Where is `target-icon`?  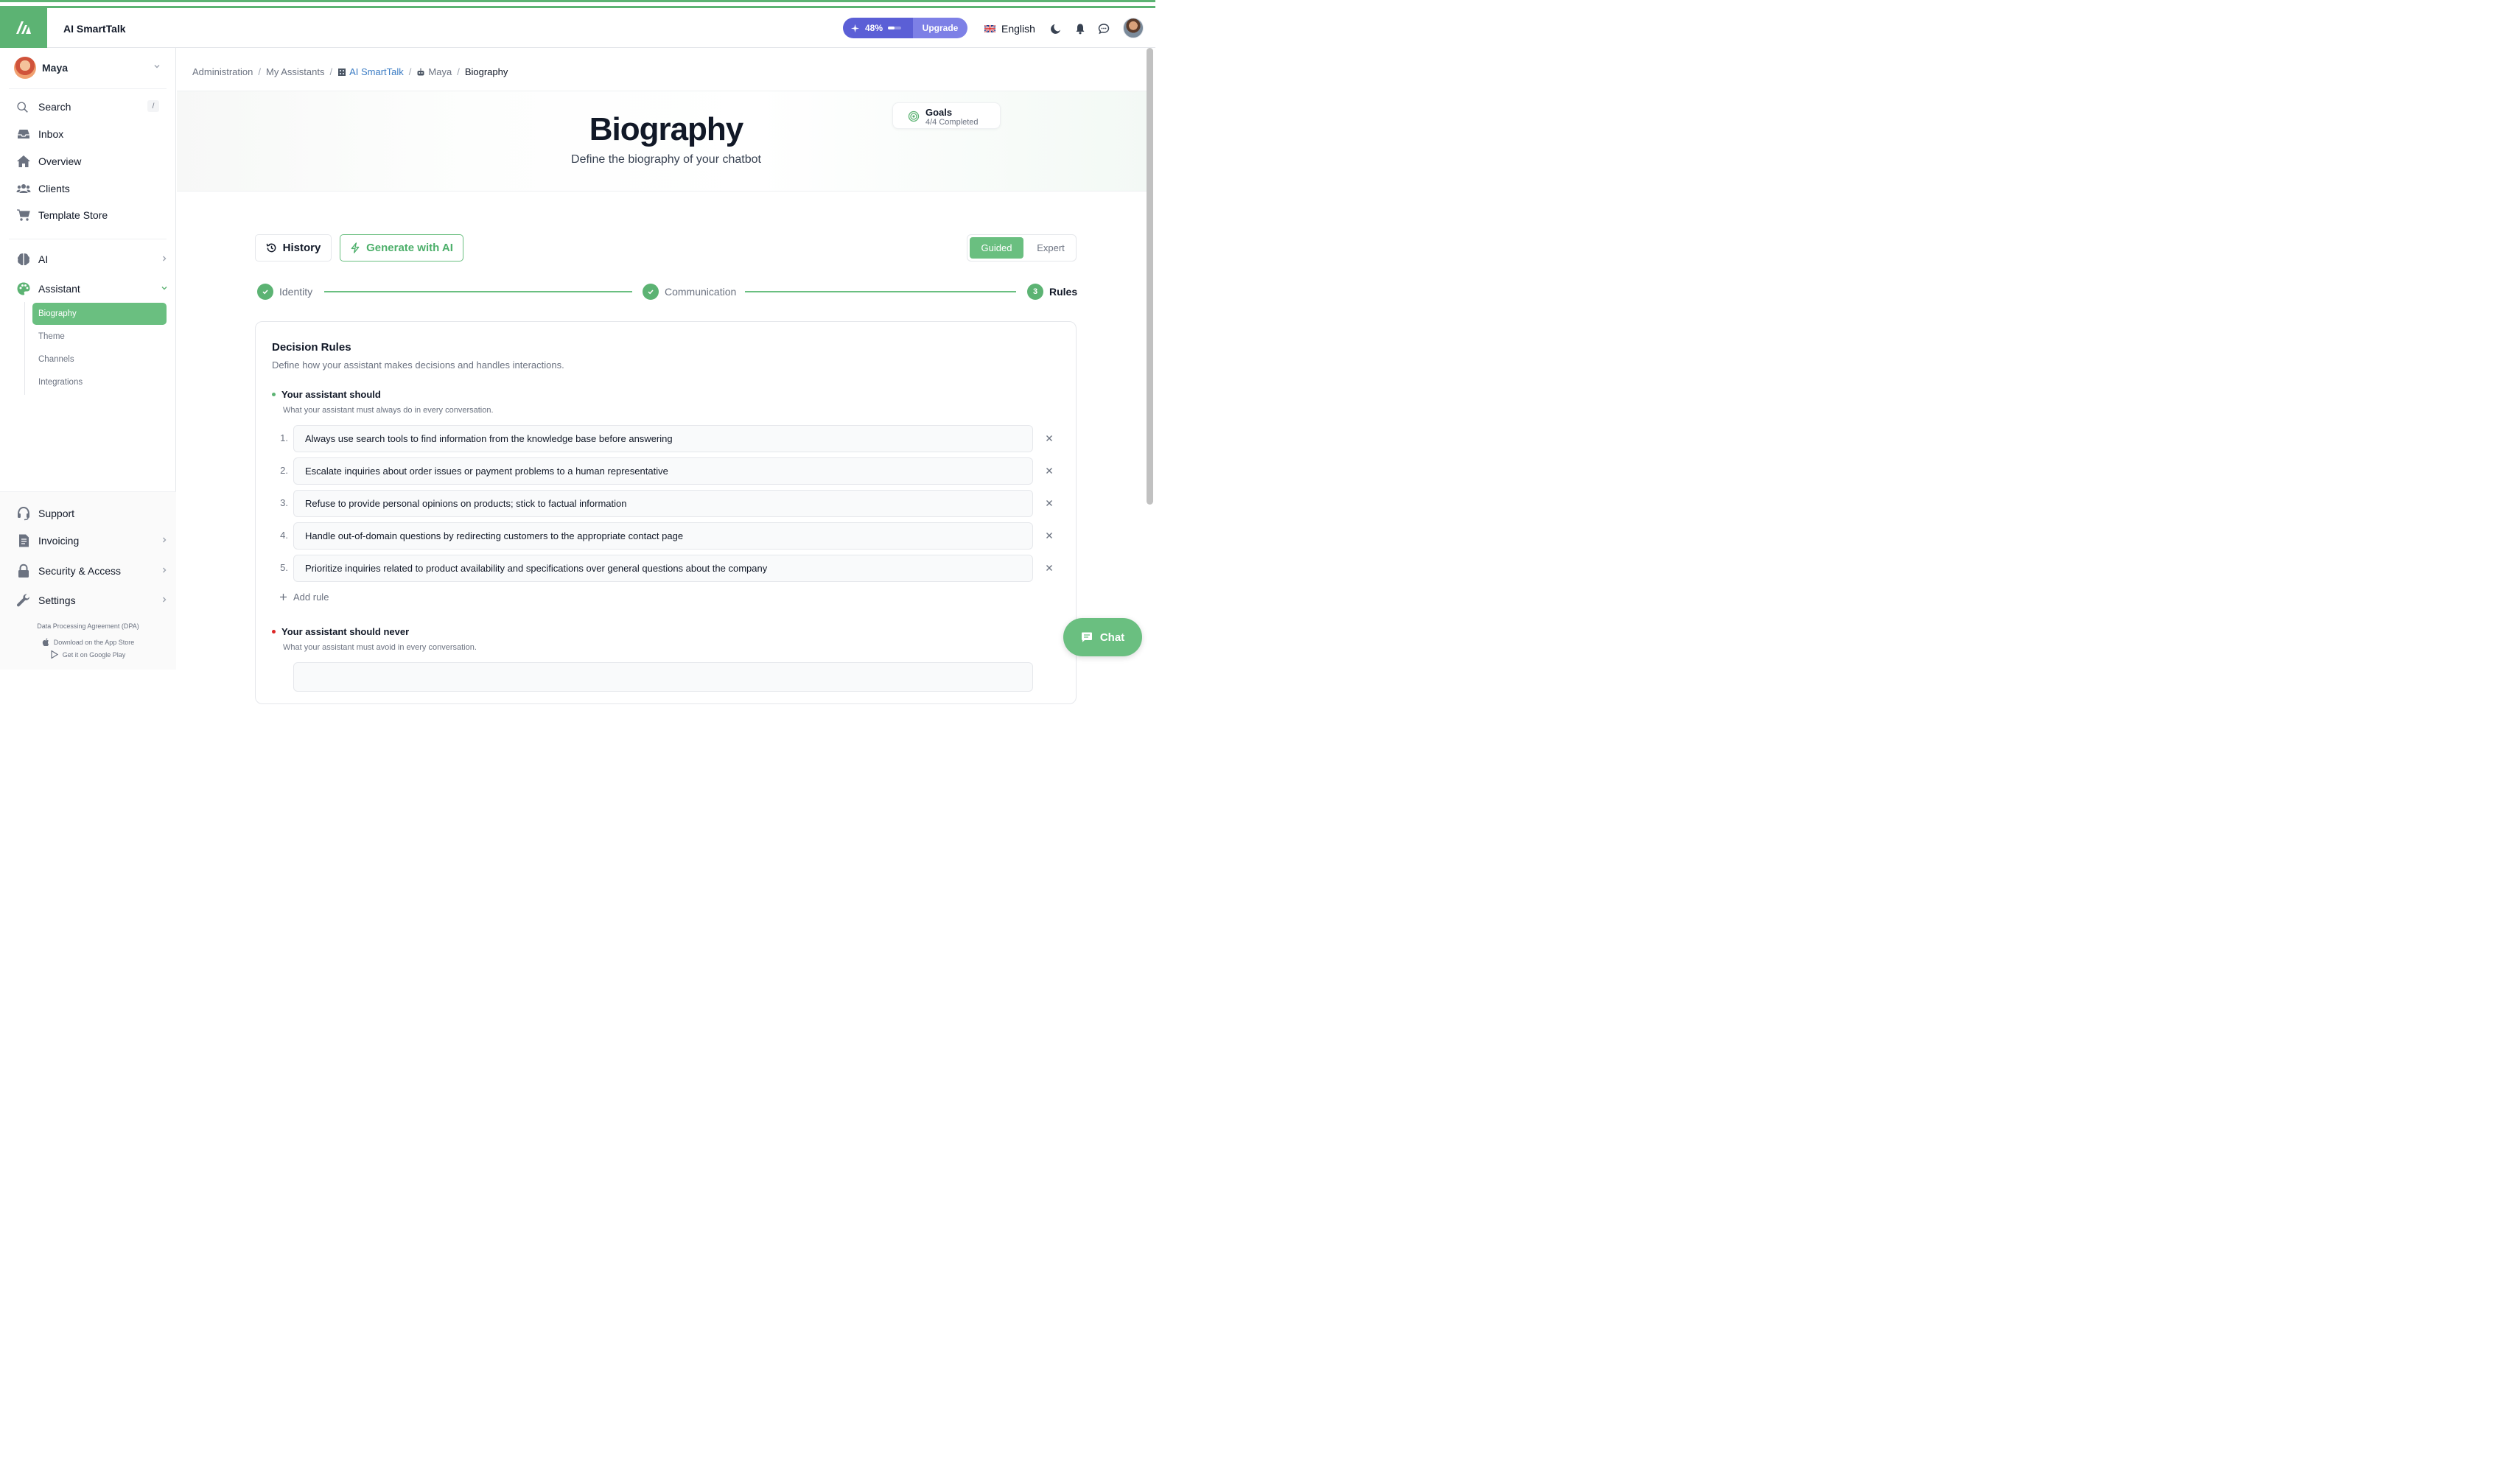 target-icon is located at coordinates (914, 116).